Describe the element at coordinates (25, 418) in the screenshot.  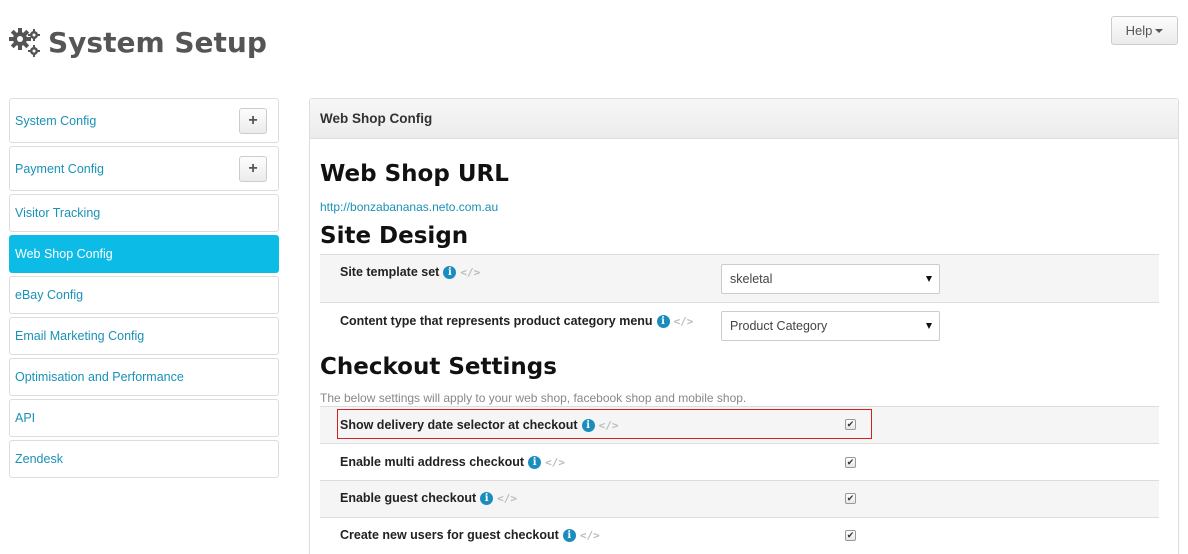
I see `sidebar-item-label: API` at that location.